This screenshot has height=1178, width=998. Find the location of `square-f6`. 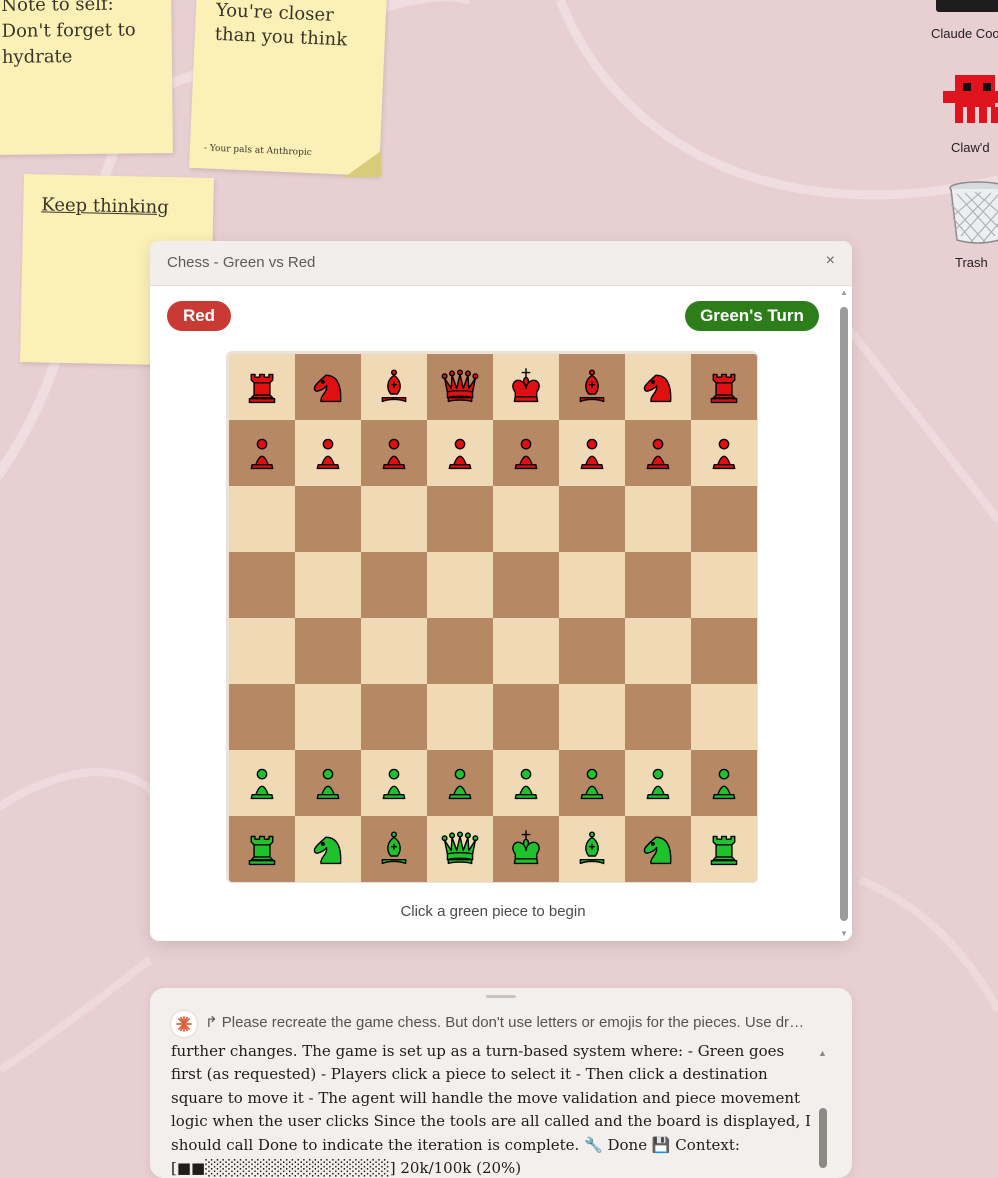

square-f6 is located at coordinates (592, 519).